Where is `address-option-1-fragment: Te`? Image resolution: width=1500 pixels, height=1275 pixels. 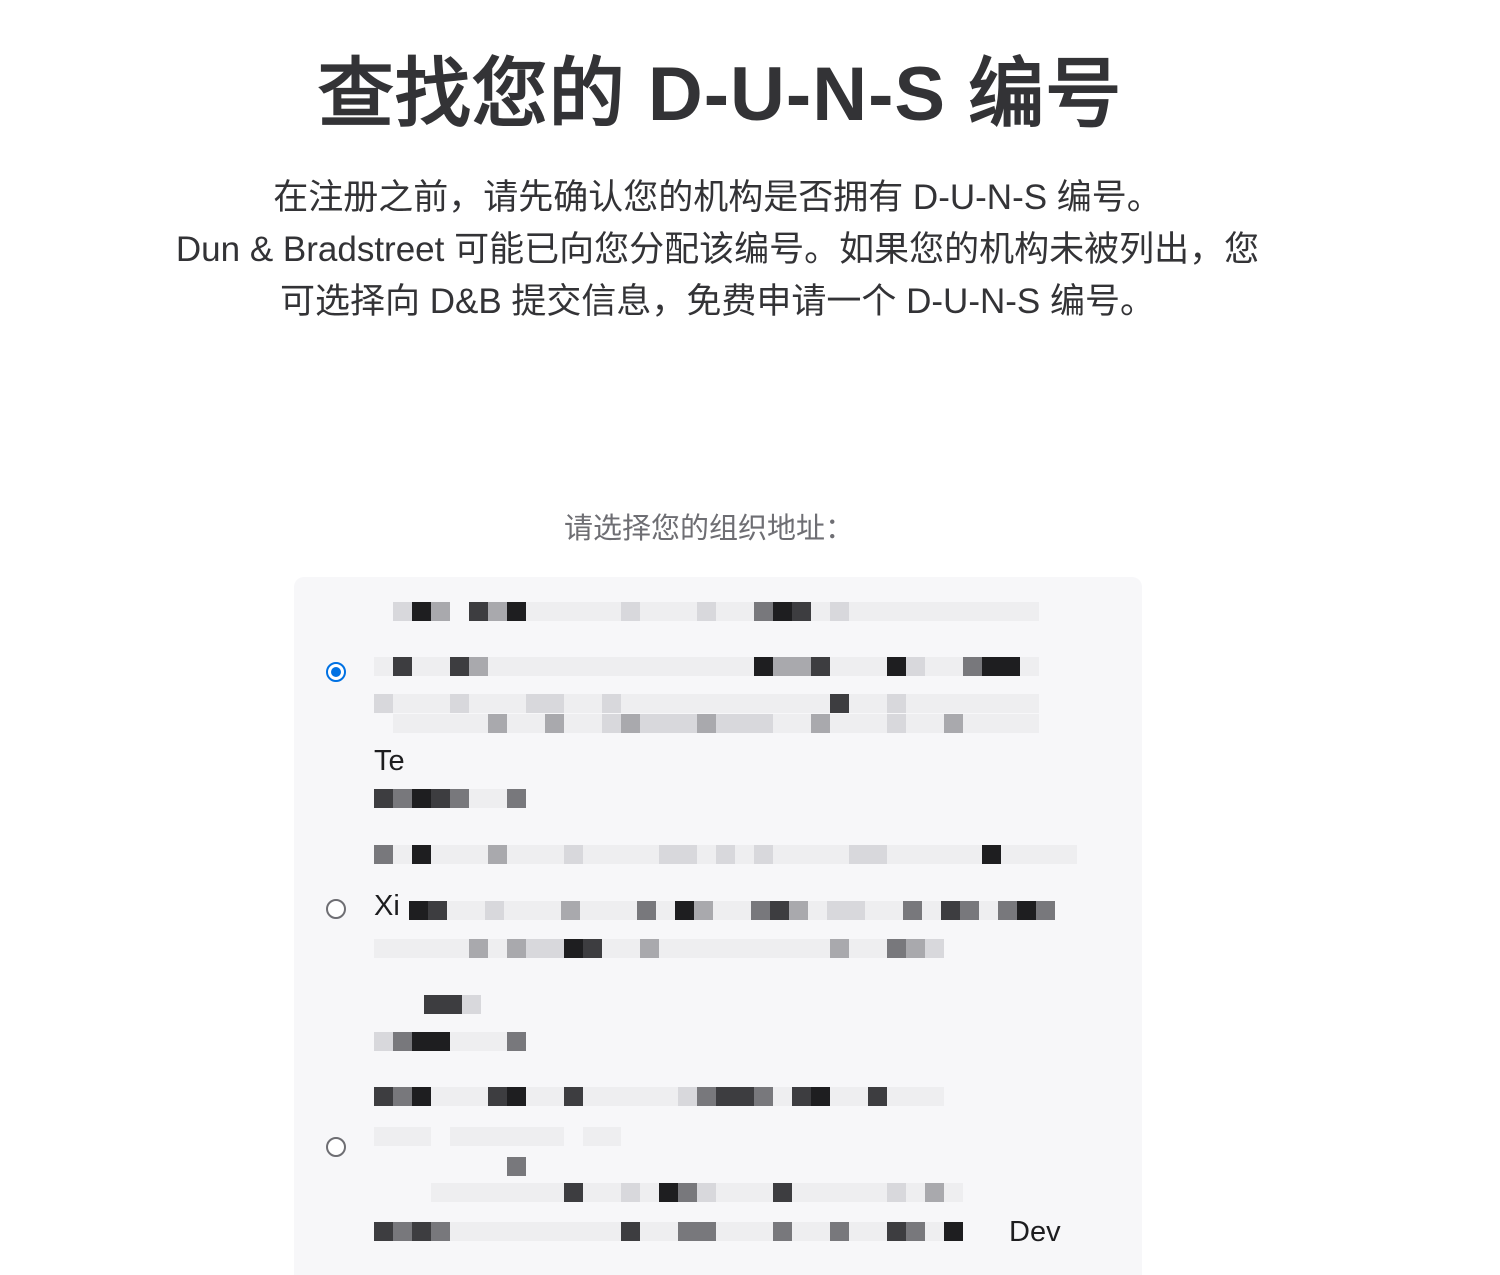
address-option-1-fragment: Te is located at coordinates (389, 761).